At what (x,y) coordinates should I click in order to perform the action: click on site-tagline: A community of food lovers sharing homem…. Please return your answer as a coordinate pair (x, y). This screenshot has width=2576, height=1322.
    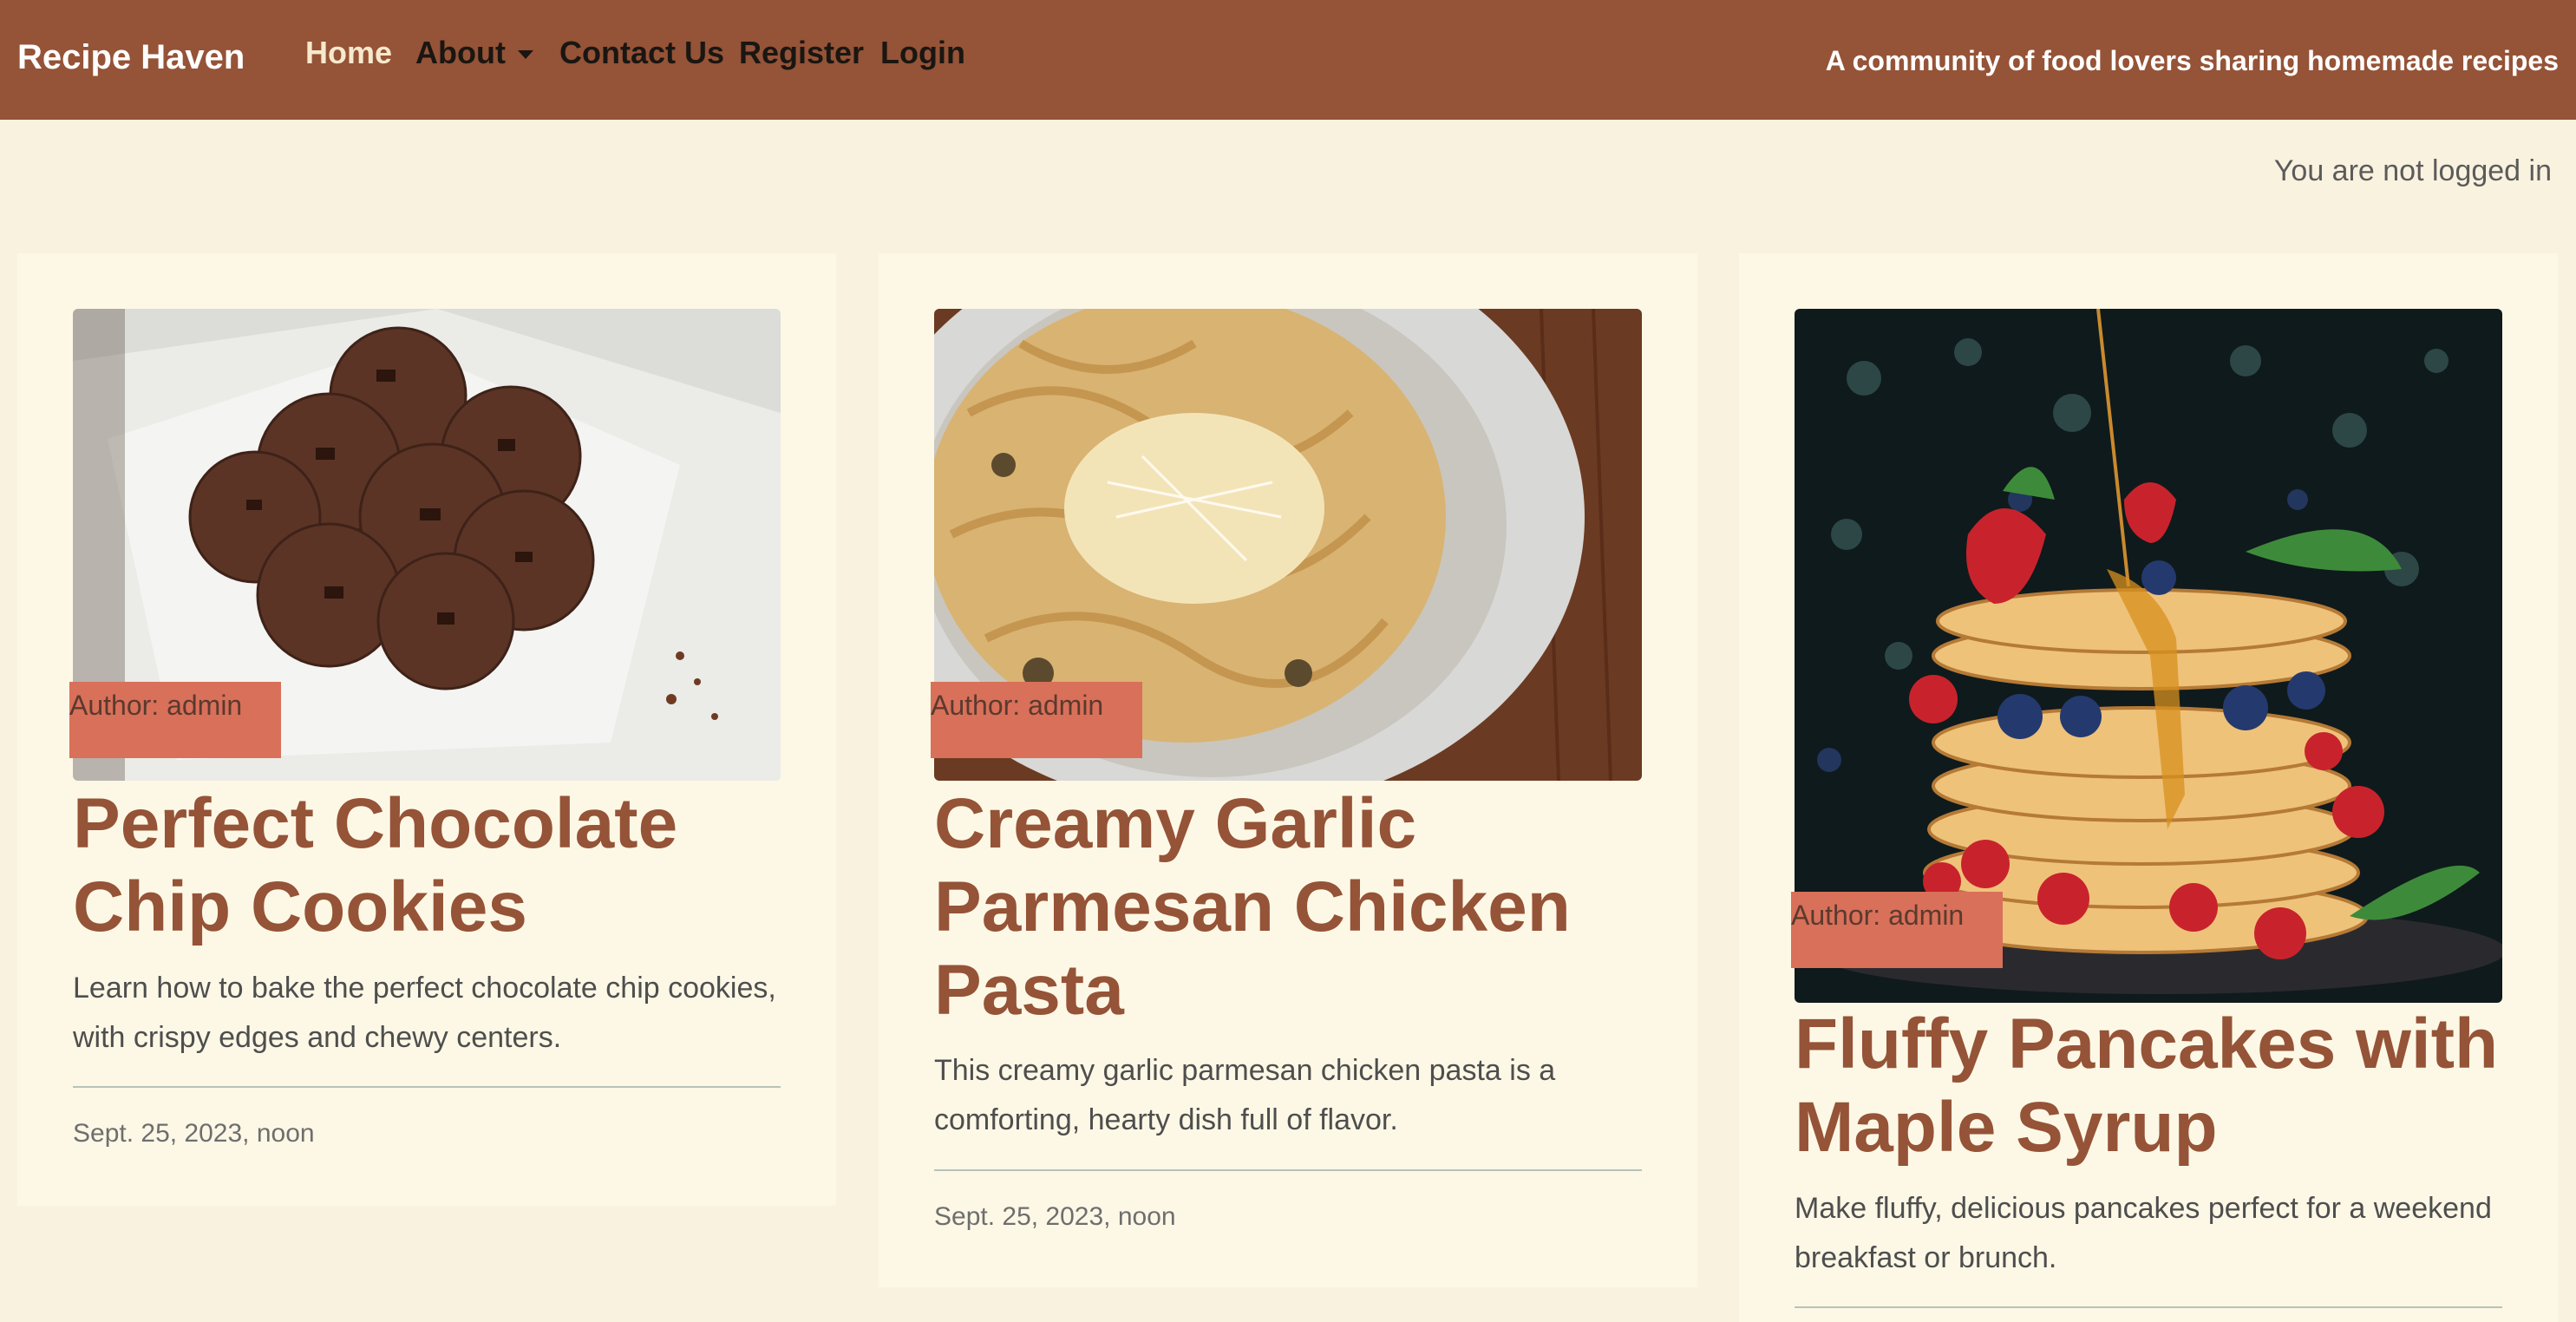
    Looking at the image, I should click on (2192, 60).